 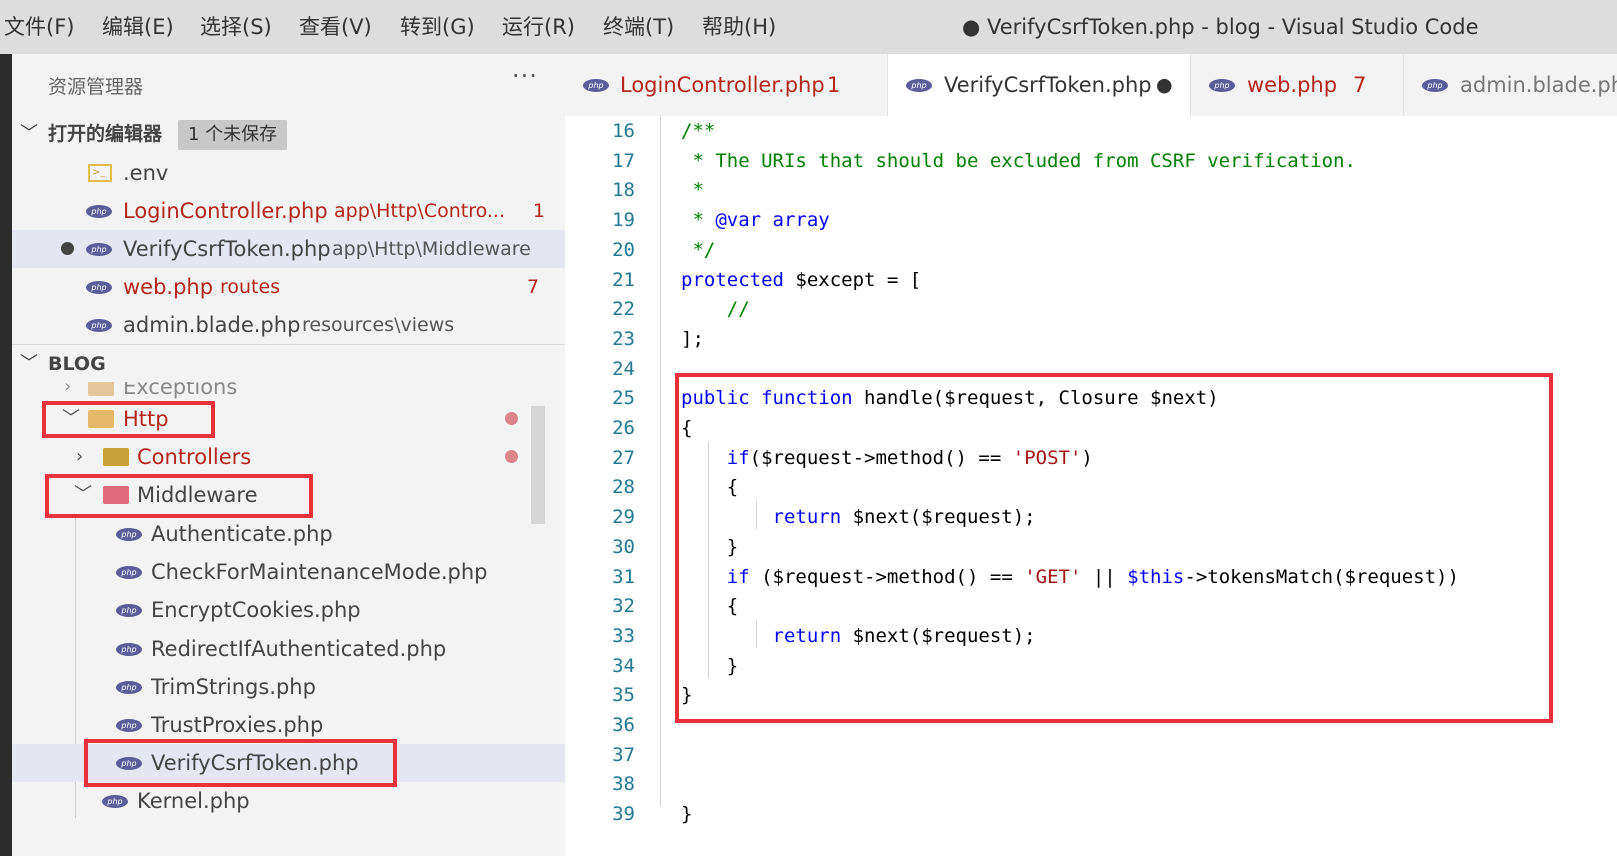 What do you see at coordinates (623, 309) in the screenshot?
I see `line-number: 22` at bounding box center [623, 309].